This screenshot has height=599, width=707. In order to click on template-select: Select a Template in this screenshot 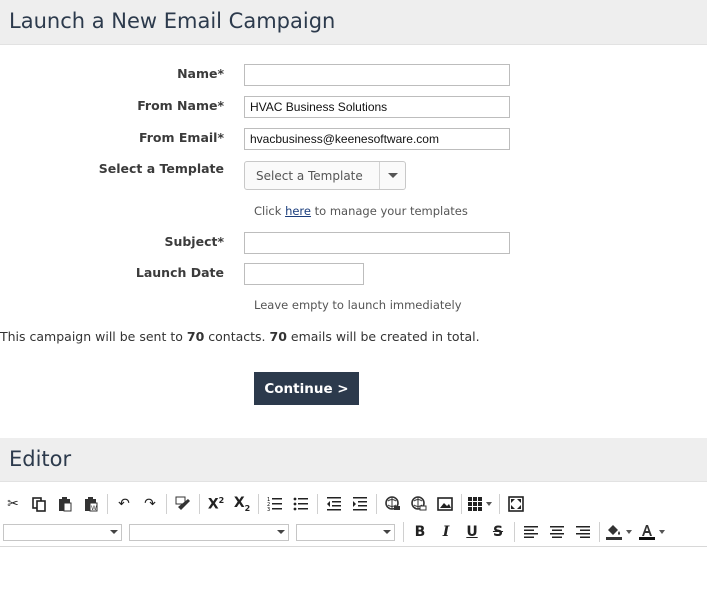, I will do `click(325, 175)`.